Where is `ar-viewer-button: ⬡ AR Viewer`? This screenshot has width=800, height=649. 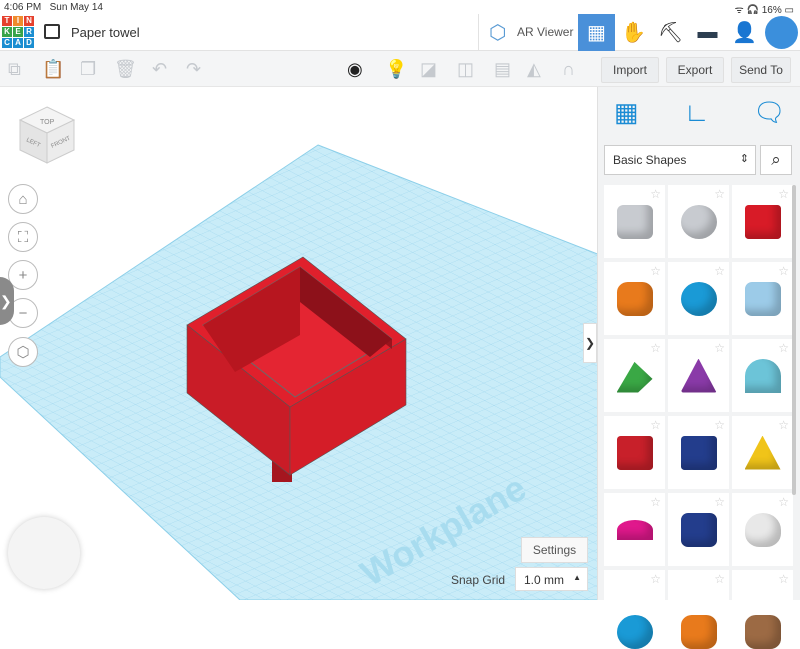 ar-viewer-button: ⬡ AR Viewer is located at coordinates (528, 32).